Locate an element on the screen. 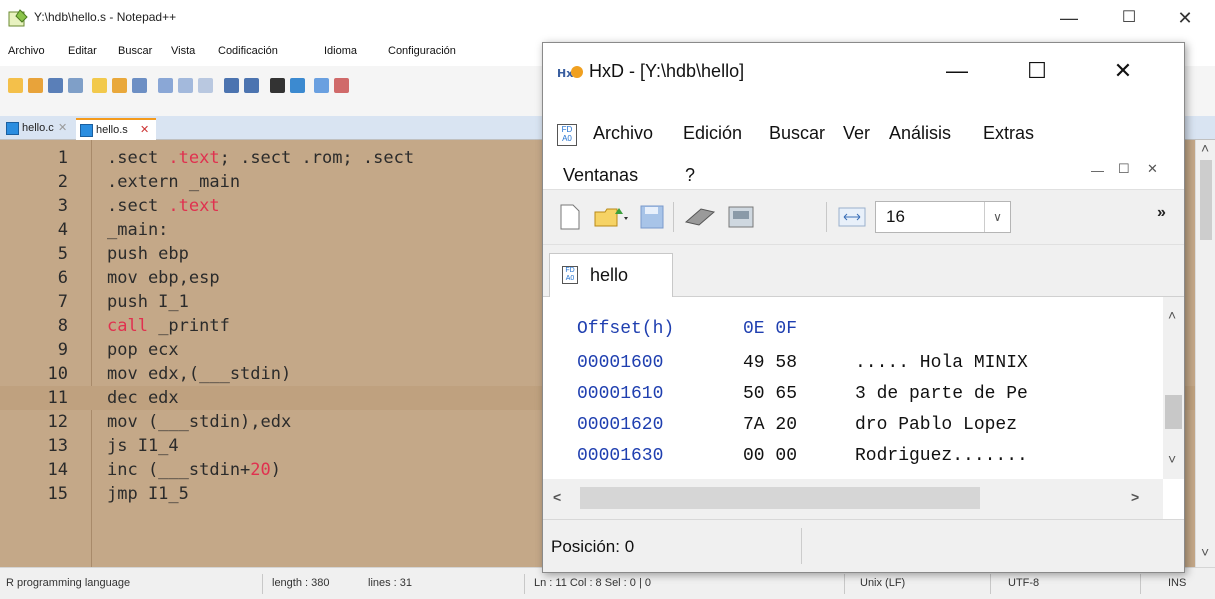  status-eol: Unix (LF) is located at coordinates (883, 583).